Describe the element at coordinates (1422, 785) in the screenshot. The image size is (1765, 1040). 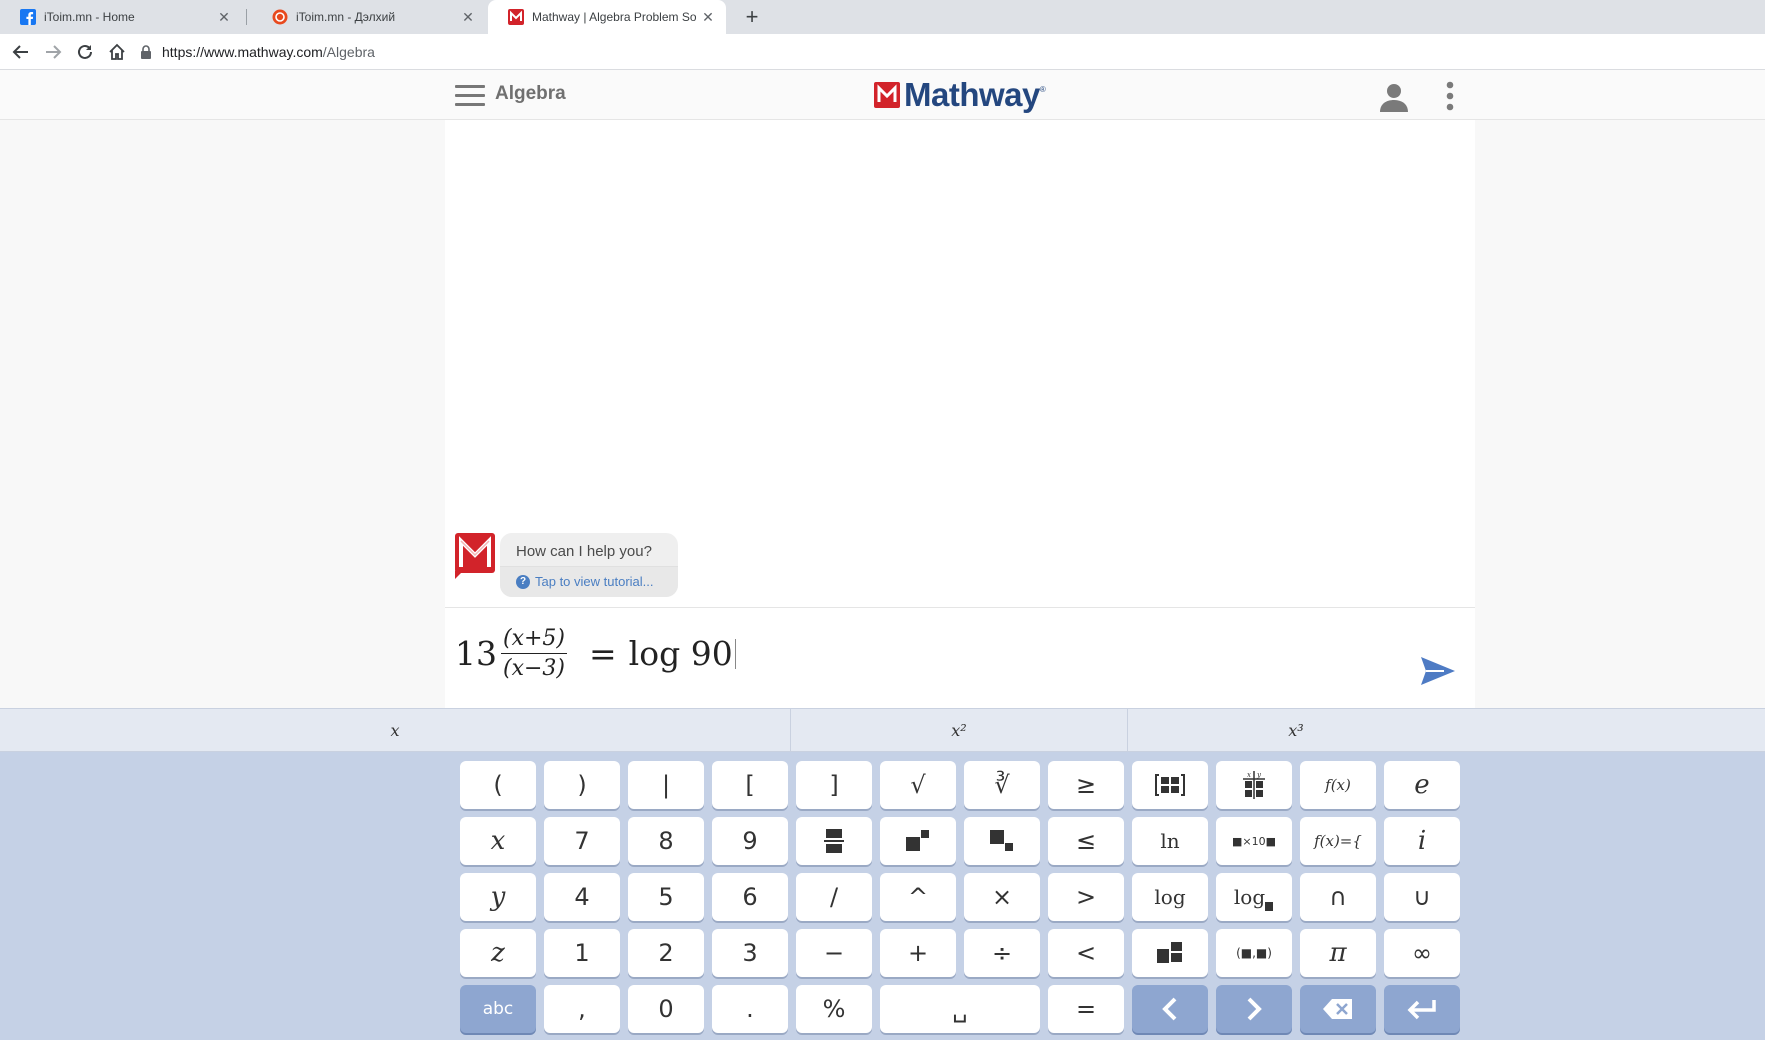
I see `key-e: e` at that location.